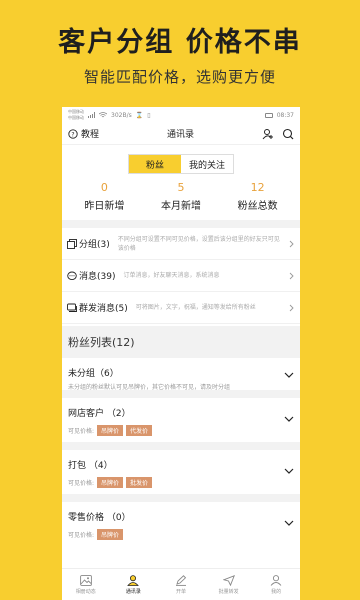  I want to click on menu-description: 可将图片，文字，祝福，通知等发给所有粉丝, so click(195, 307).